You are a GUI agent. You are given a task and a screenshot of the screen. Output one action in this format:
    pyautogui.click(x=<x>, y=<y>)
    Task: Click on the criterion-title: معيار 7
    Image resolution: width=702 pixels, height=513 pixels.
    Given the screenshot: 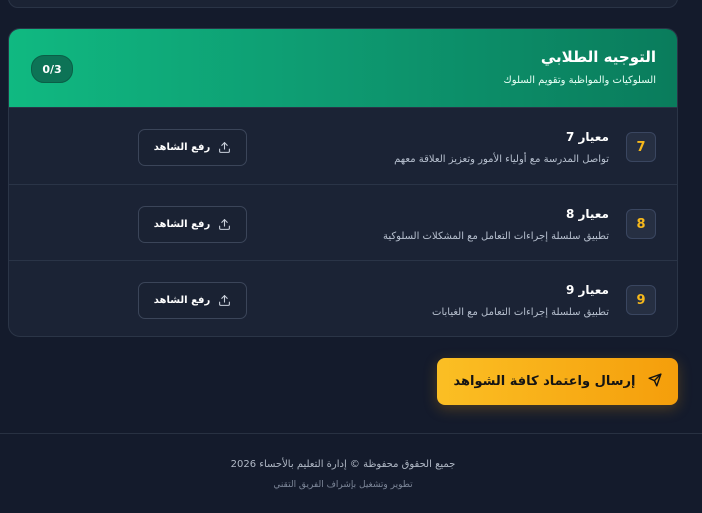 What is the action you would take?
    pyautogui.click(x=587, y=137)
    